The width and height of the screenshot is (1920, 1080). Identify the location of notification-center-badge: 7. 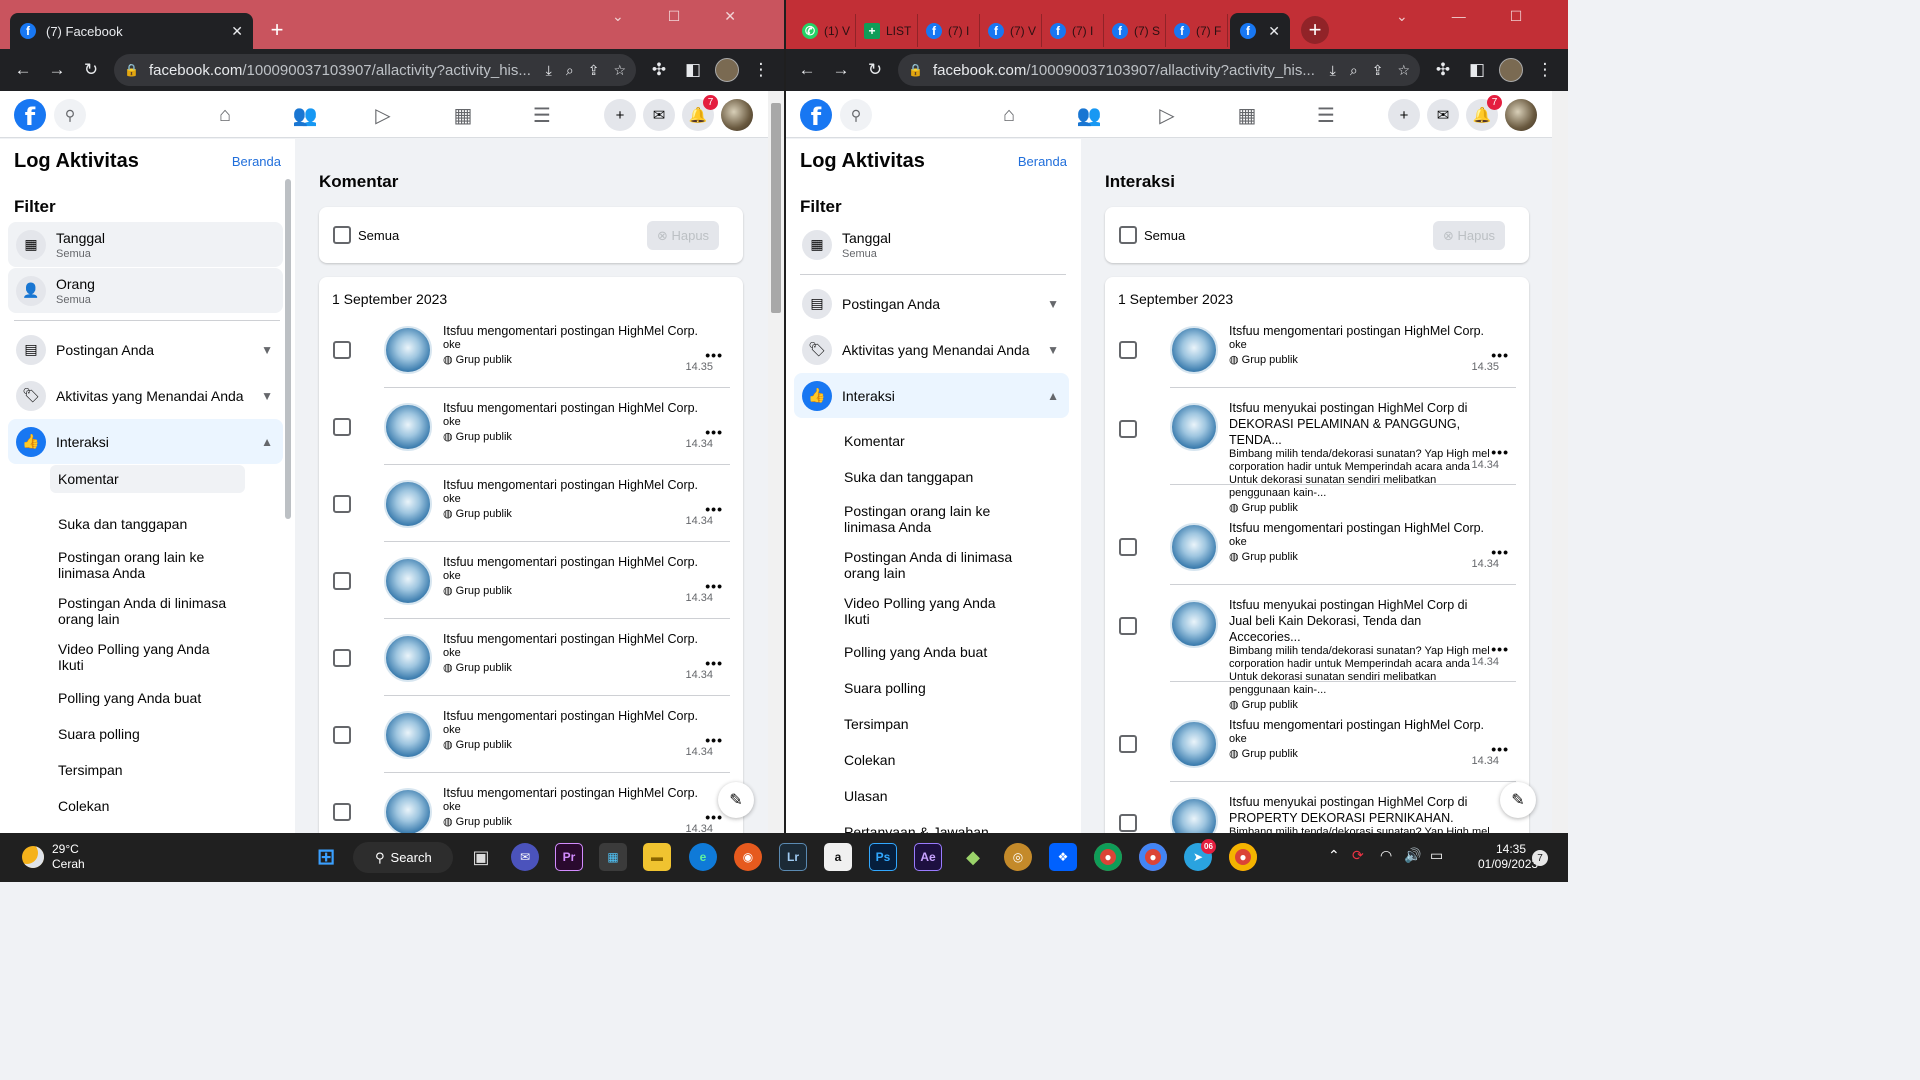
(1540, 858).